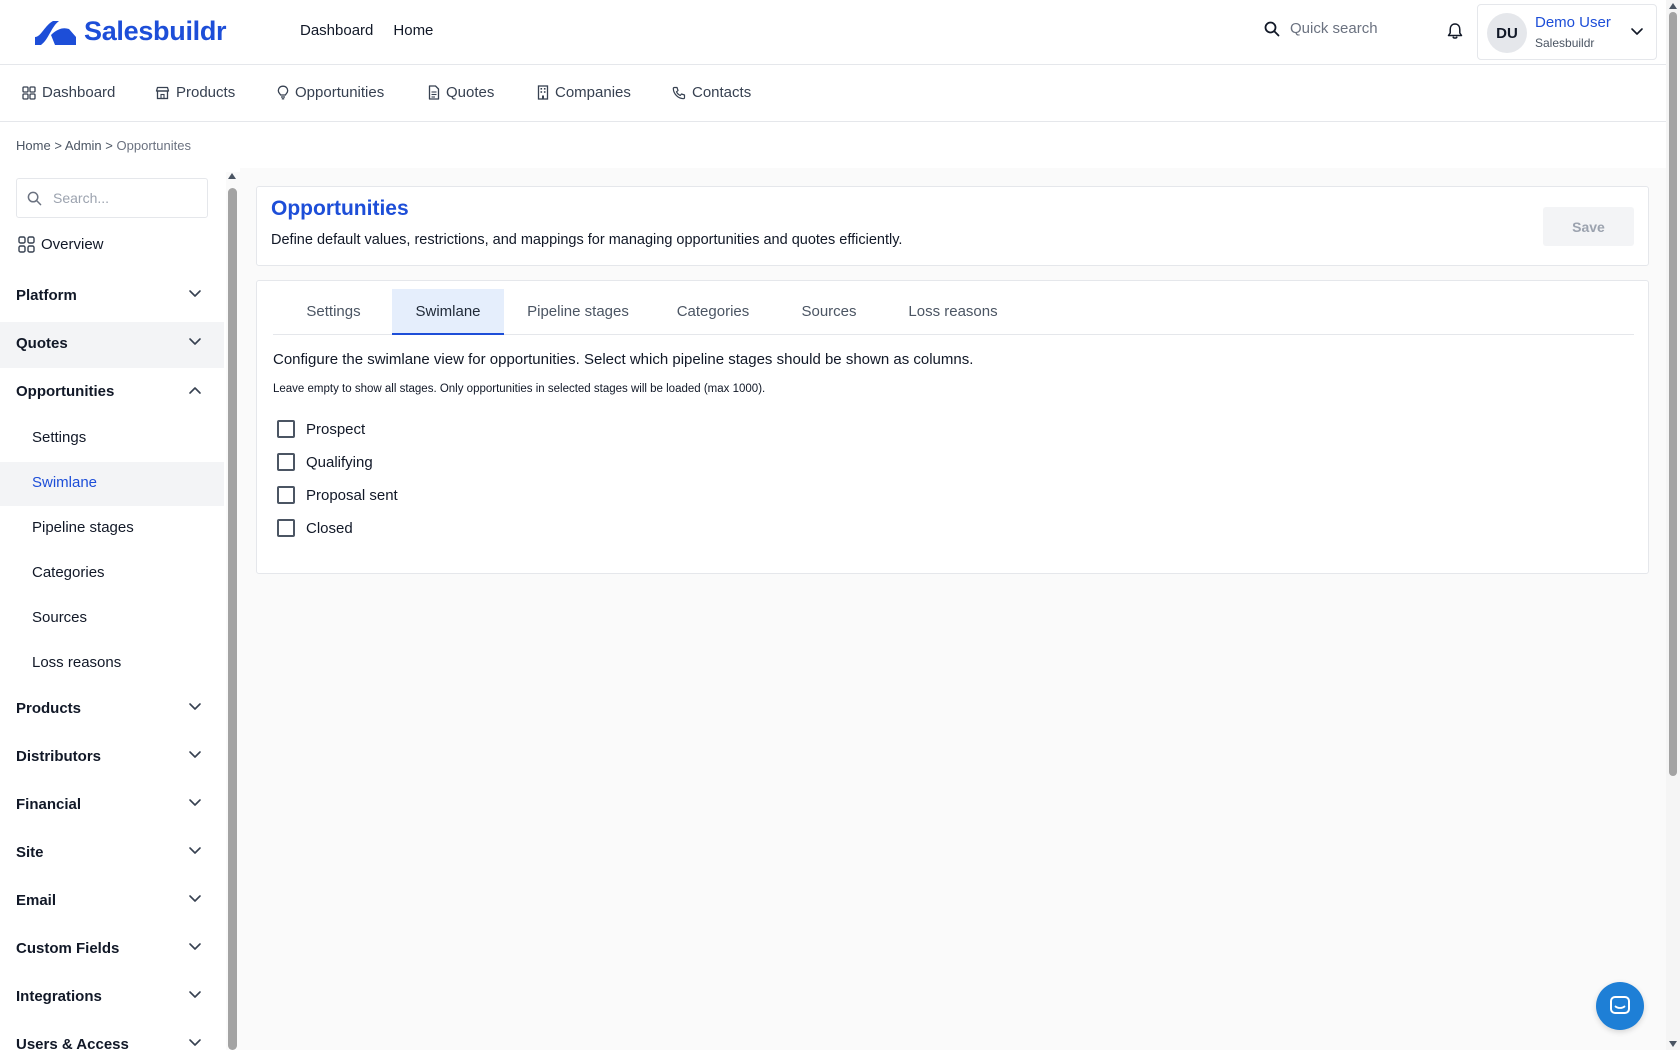  Describe the element at coordinates (352, 495) in the screenshot. I see `stage-label: Proposal sent` at that location.